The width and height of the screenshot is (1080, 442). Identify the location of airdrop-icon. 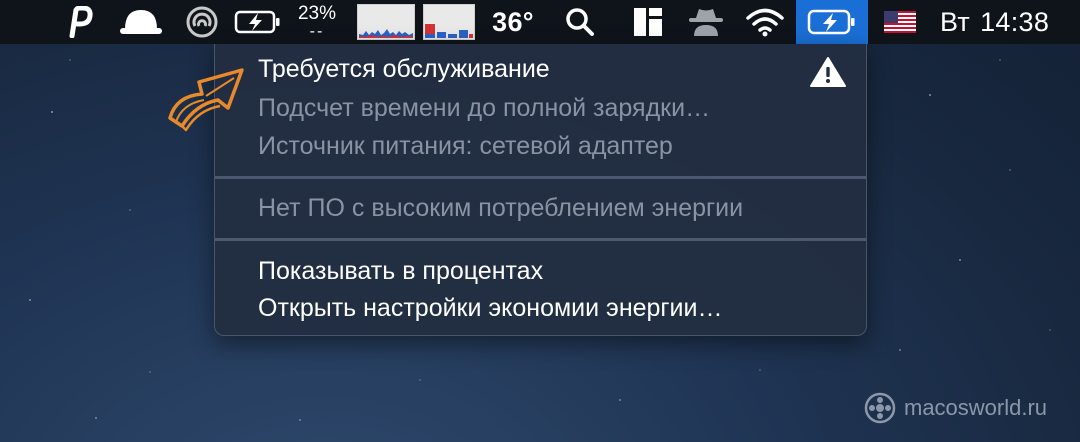
(202, 22).